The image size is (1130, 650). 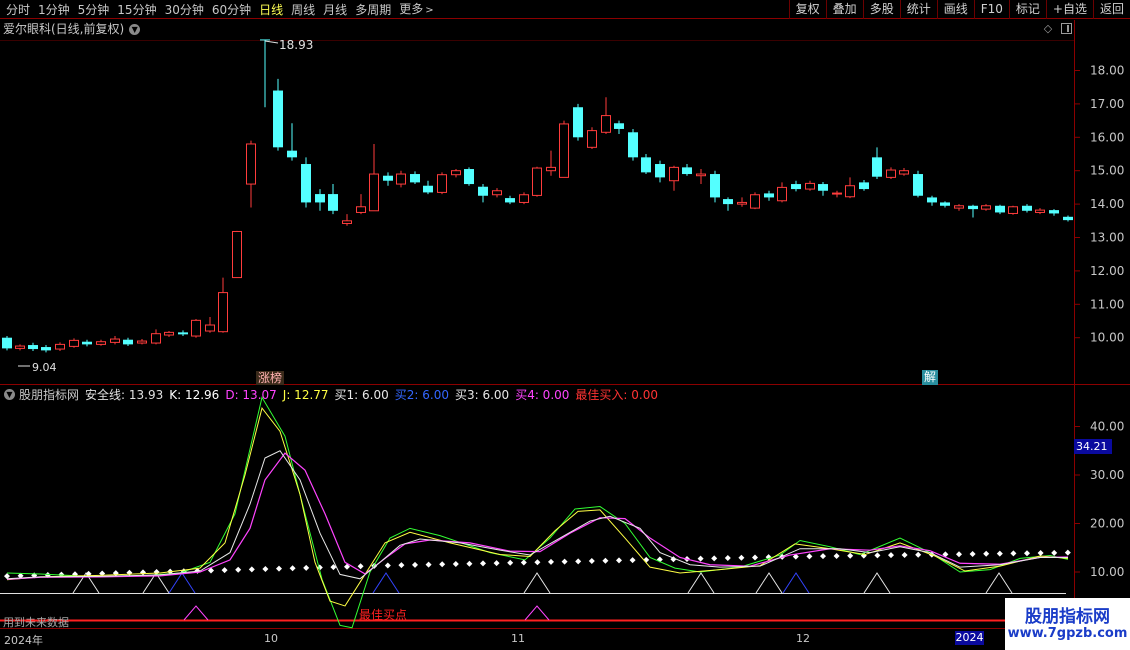 What do you see at coordinates (1107, 427) in the screenshot?
I see `indicator-tick-label: 40.00` at bounding box center [1107, 427].